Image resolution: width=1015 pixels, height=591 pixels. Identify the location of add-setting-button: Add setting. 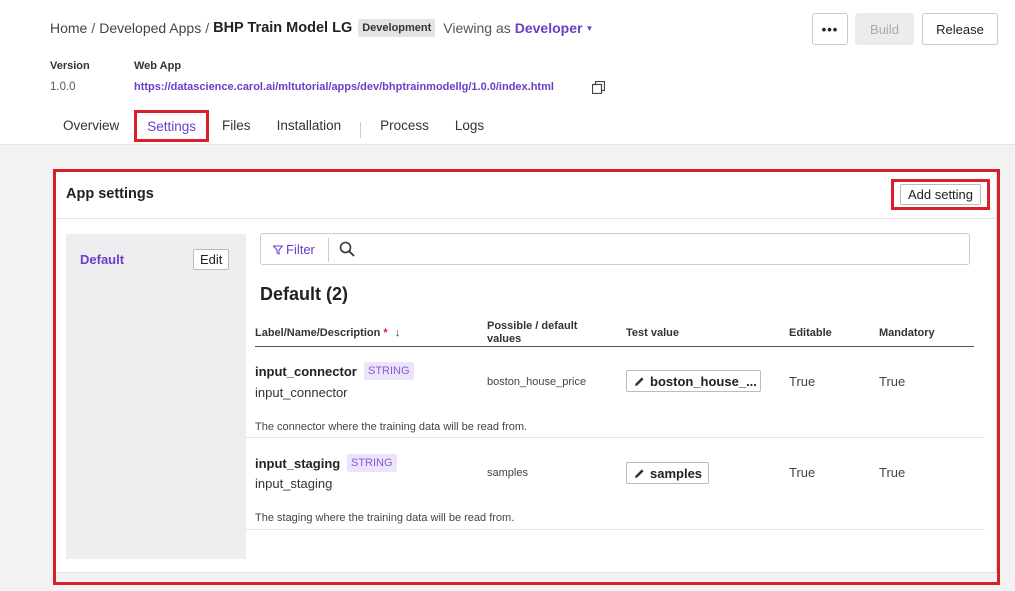
(940, 194).